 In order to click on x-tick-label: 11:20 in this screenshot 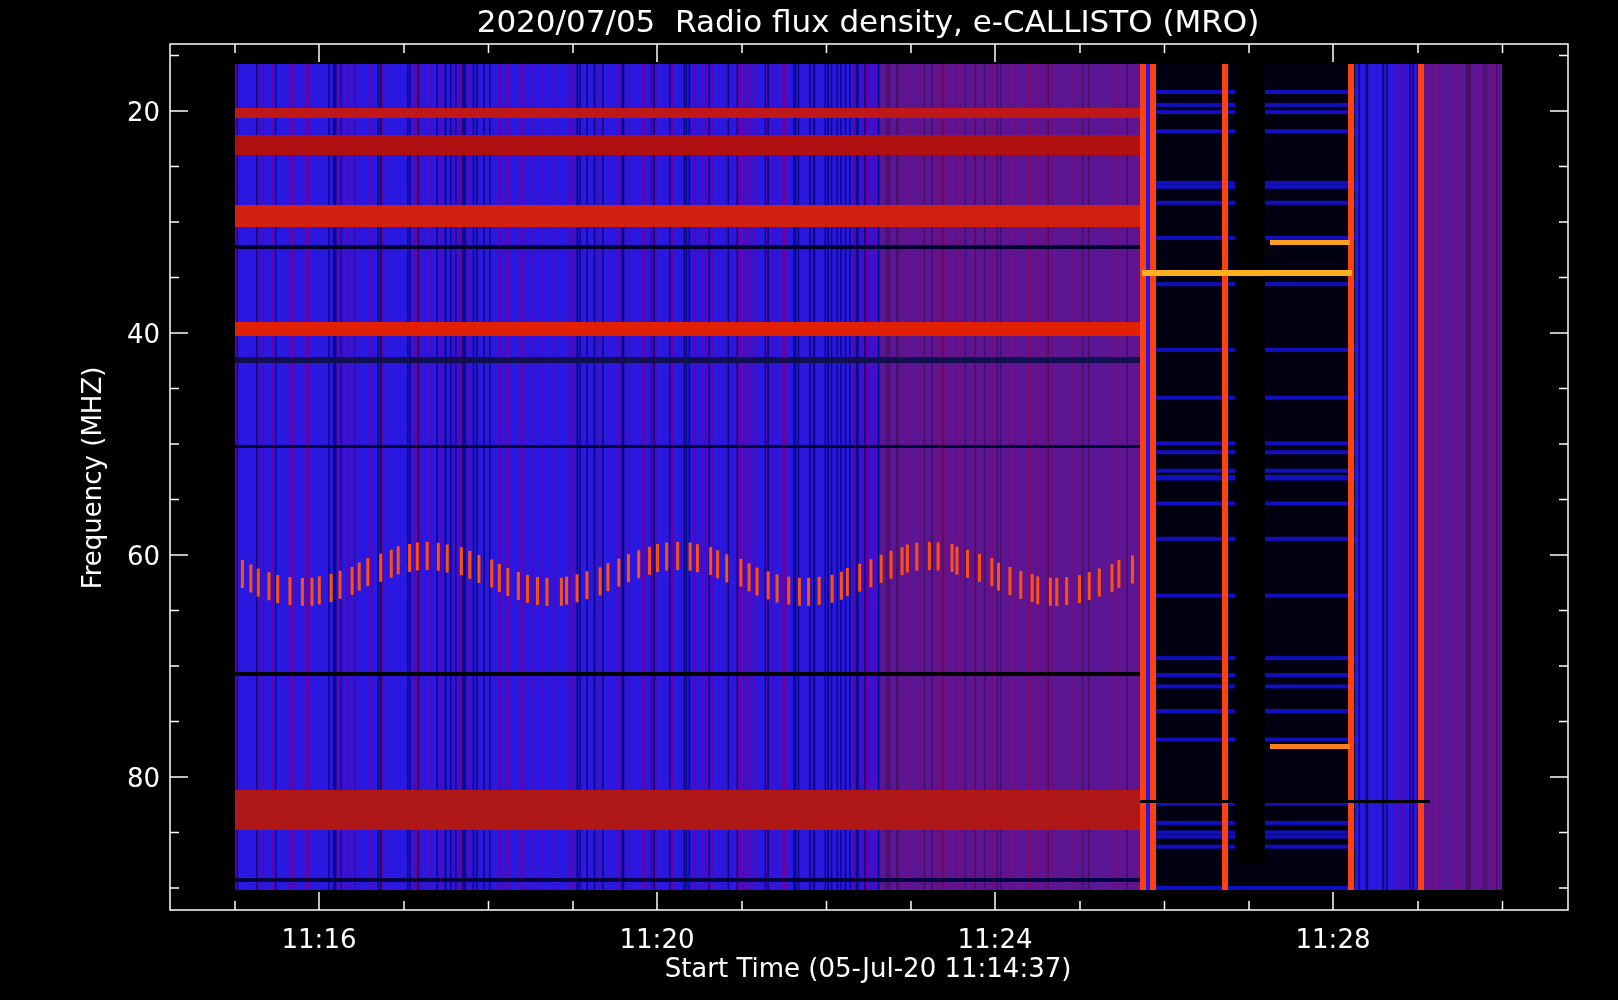, I will do `click(657, 939)`.